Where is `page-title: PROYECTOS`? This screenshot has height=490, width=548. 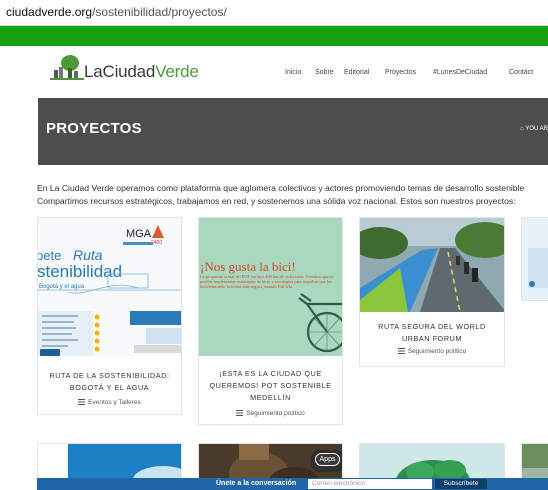
page-title: PROYECTOS is located at coordinates (94, 128).